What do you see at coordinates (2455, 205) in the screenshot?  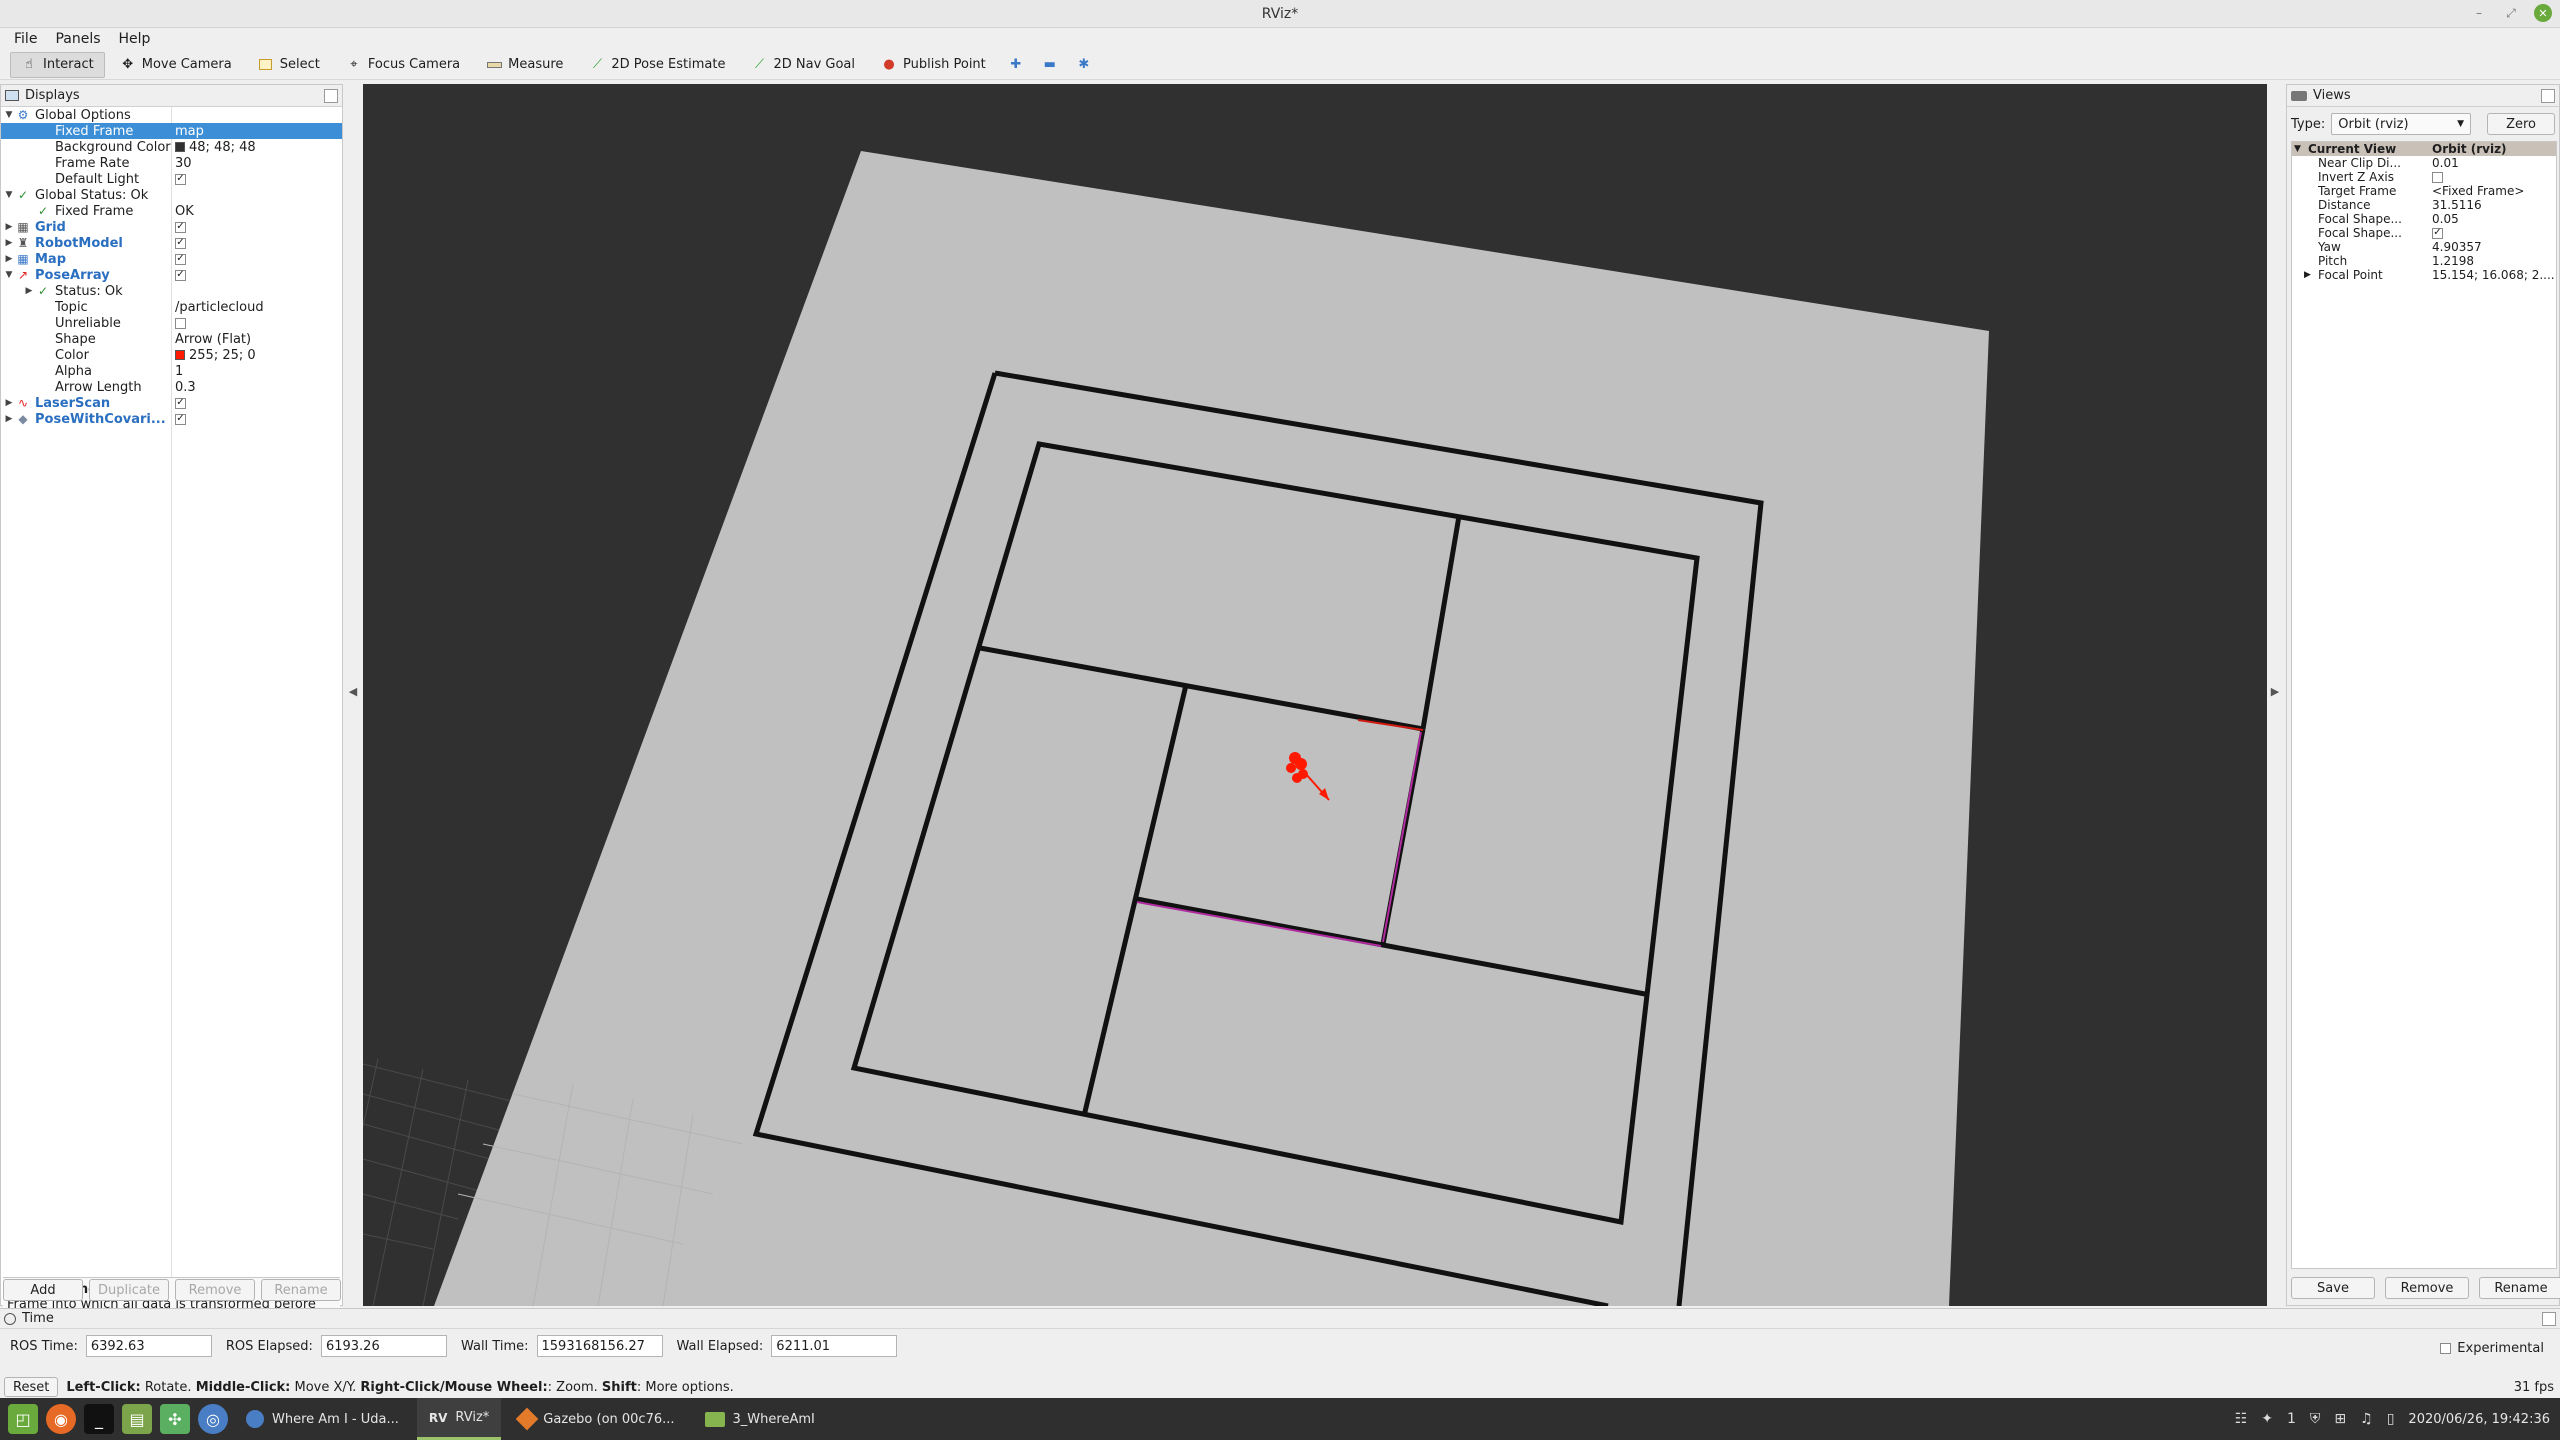 I see `view-property-value: 31.5116` at bounding box center [2455, 205].